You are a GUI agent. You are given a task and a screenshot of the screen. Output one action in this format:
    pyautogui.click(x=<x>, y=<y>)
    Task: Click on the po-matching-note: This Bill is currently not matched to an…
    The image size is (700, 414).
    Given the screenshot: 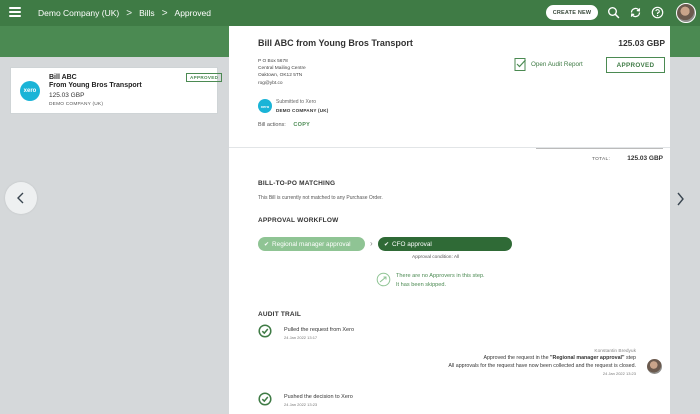 What is the action you would take?
    pyautogui.click(x=320, y=198)
    